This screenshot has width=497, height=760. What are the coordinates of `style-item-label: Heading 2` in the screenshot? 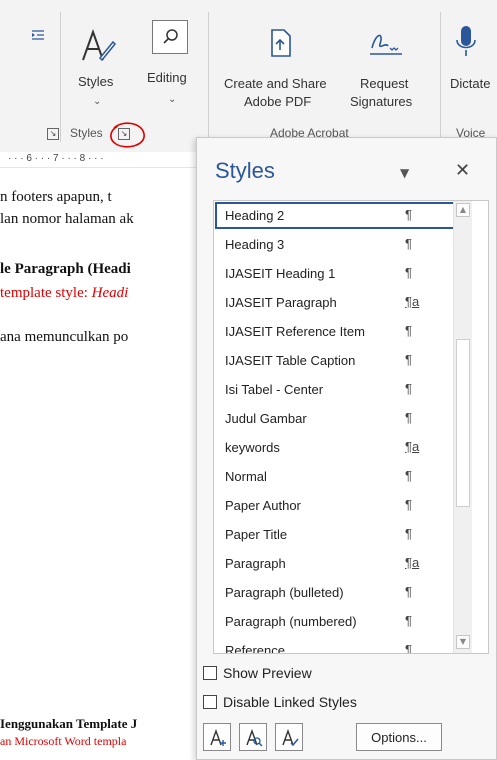 It's located at (255, 215).